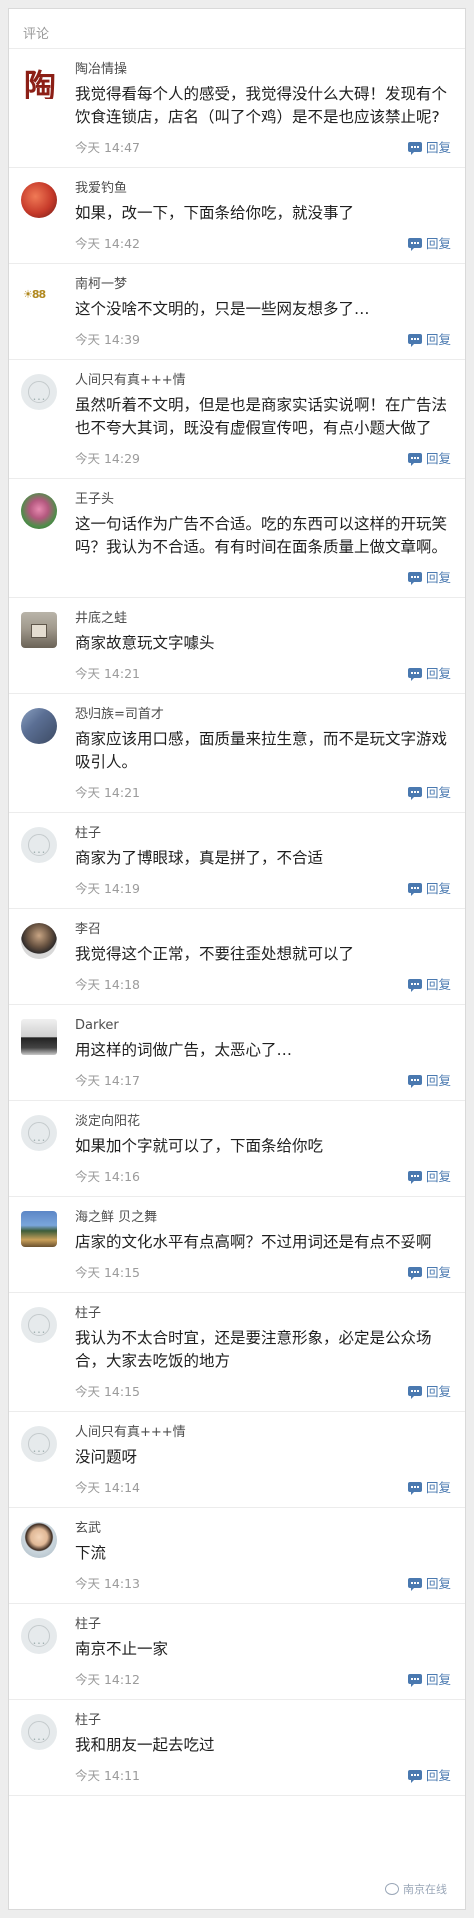 The height and width of the screenshot is (1918, 474). Describe the element at coordinates (199, 858) in the screenshot. I see `comment-text: 商家为了博眼球，真是拼了，不合适` at that location.